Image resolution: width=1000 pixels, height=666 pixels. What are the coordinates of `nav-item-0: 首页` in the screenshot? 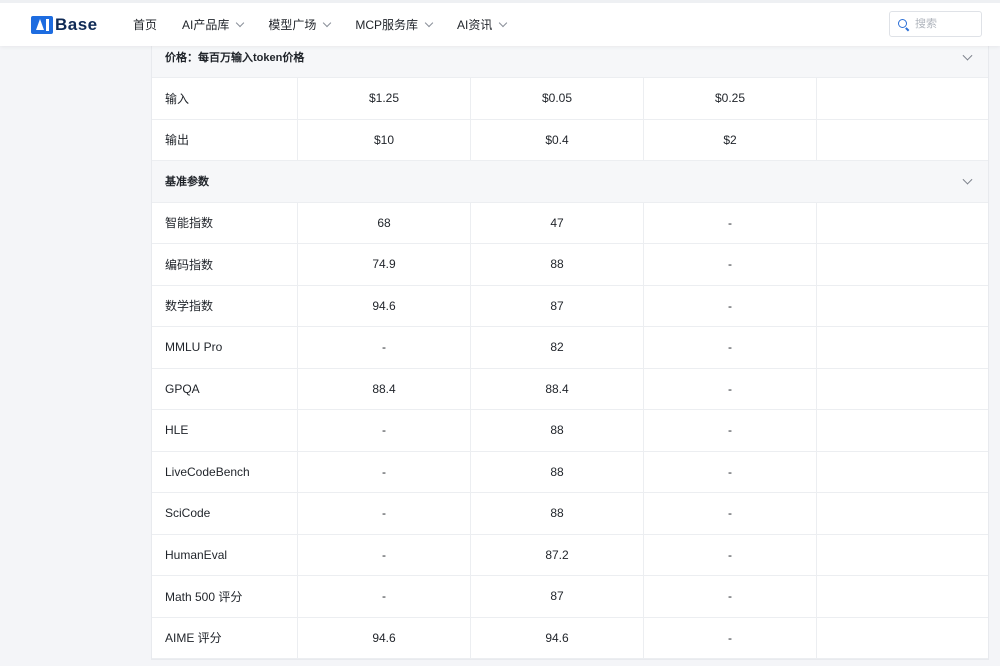 It's located at (145, 24).